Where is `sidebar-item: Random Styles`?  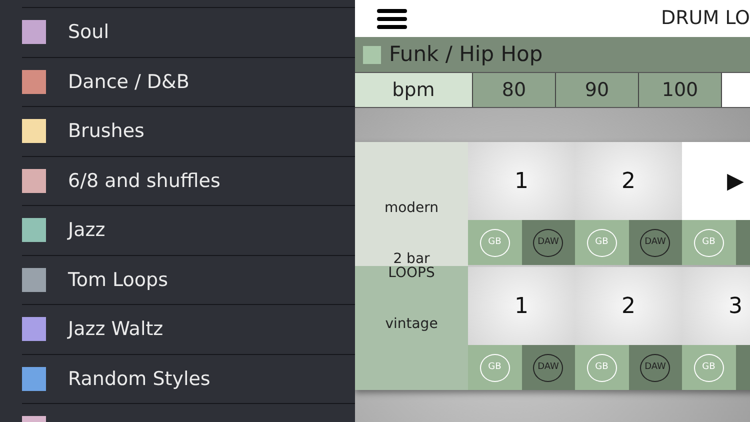 sidebar-item: Random Styles is located at coordinates (188, 378).